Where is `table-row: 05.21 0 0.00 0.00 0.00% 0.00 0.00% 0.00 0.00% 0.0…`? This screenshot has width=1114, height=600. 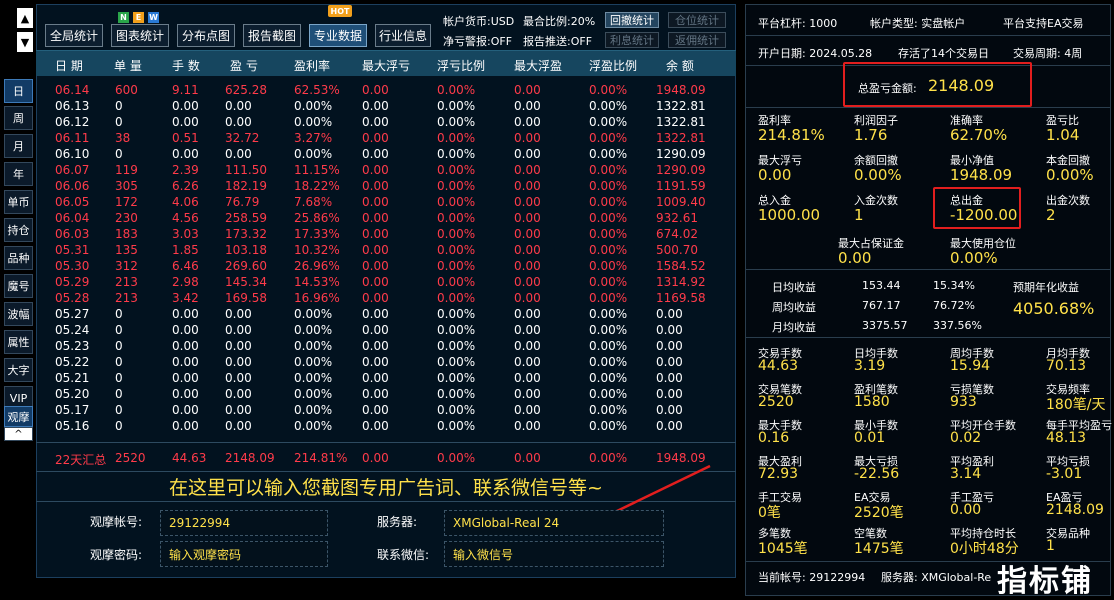 table-row: 05.21 0 0.00 0.00 0.00% 0.00 0.00% 0.00 0.00% 0.0… is located at coordinates (366, 379).